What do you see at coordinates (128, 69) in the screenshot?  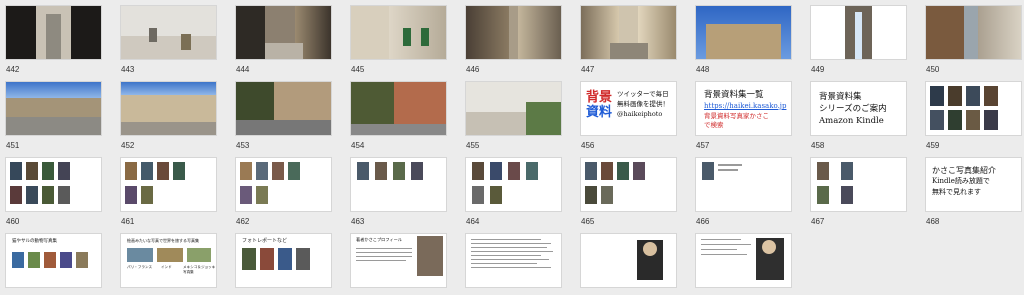 I see `slide-number: 443` at bounding box center [128, 69].